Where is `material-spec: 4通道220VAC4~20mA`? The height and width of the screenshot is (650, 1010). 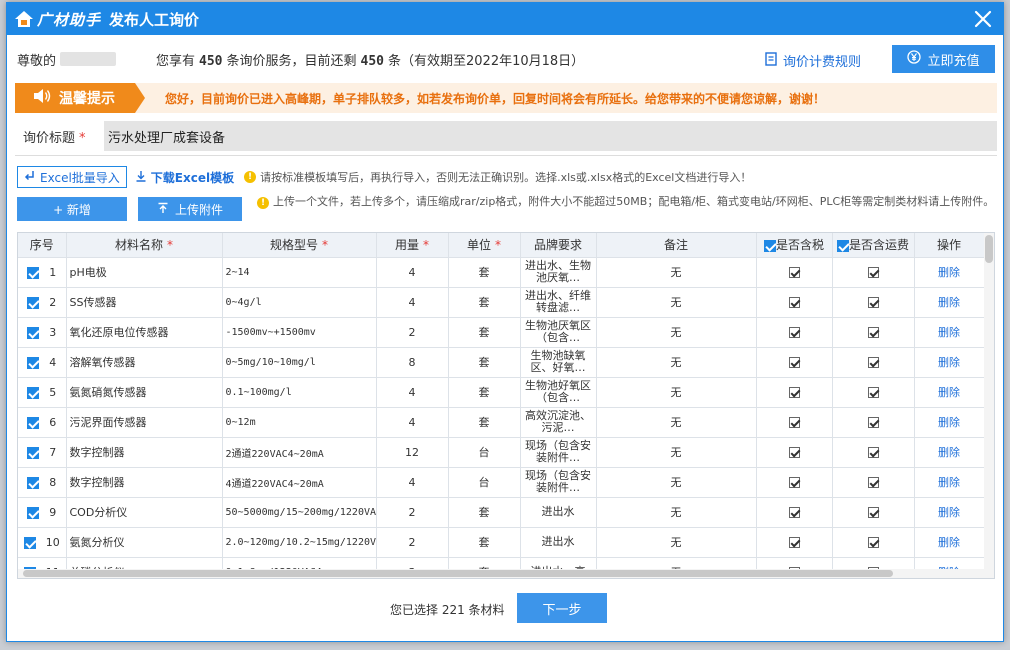 material-spec: 4通道220VAC4~20mA is located at coordinates (299, 482).